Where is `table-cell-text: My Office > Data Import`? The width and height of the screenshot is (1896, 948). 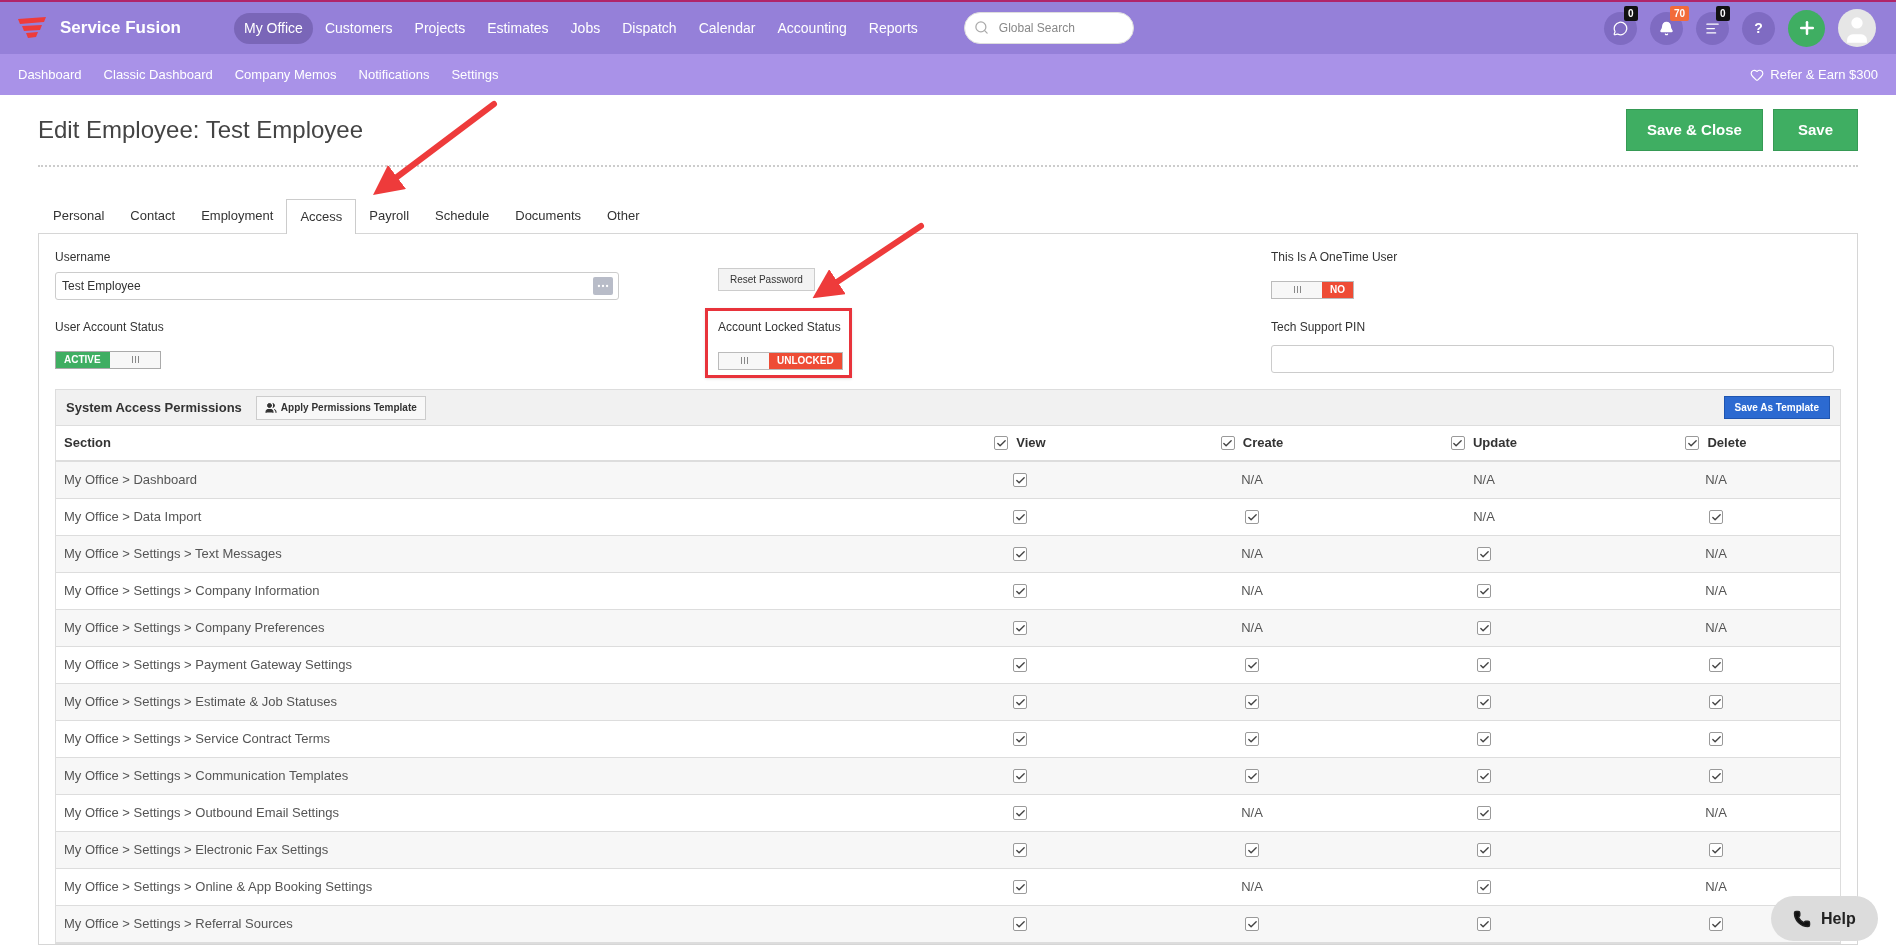
table-cell-text: My Office > Data Import is located at coordinates (133, 517).